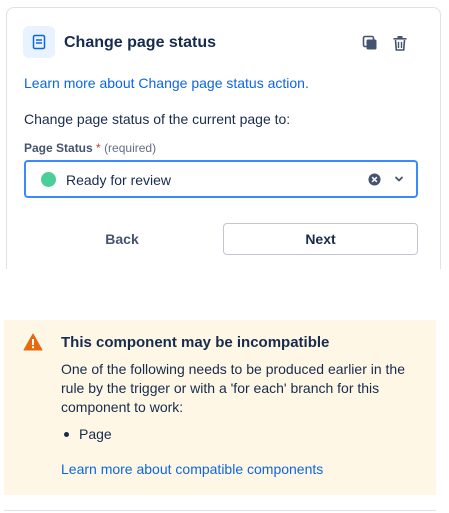  I want to click on divider, so click(220, 510).